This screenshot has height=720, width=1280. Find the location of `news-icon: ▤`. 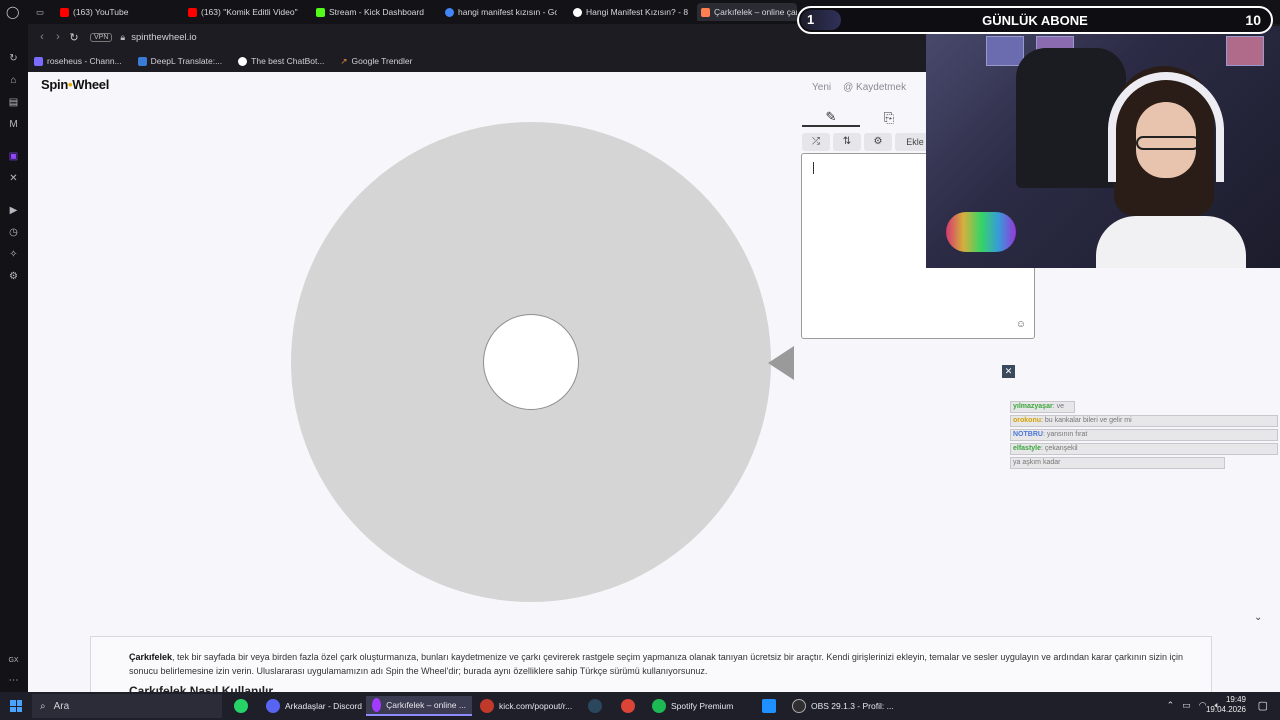

news-icon: ▤ is located at coordinates (13, 102).